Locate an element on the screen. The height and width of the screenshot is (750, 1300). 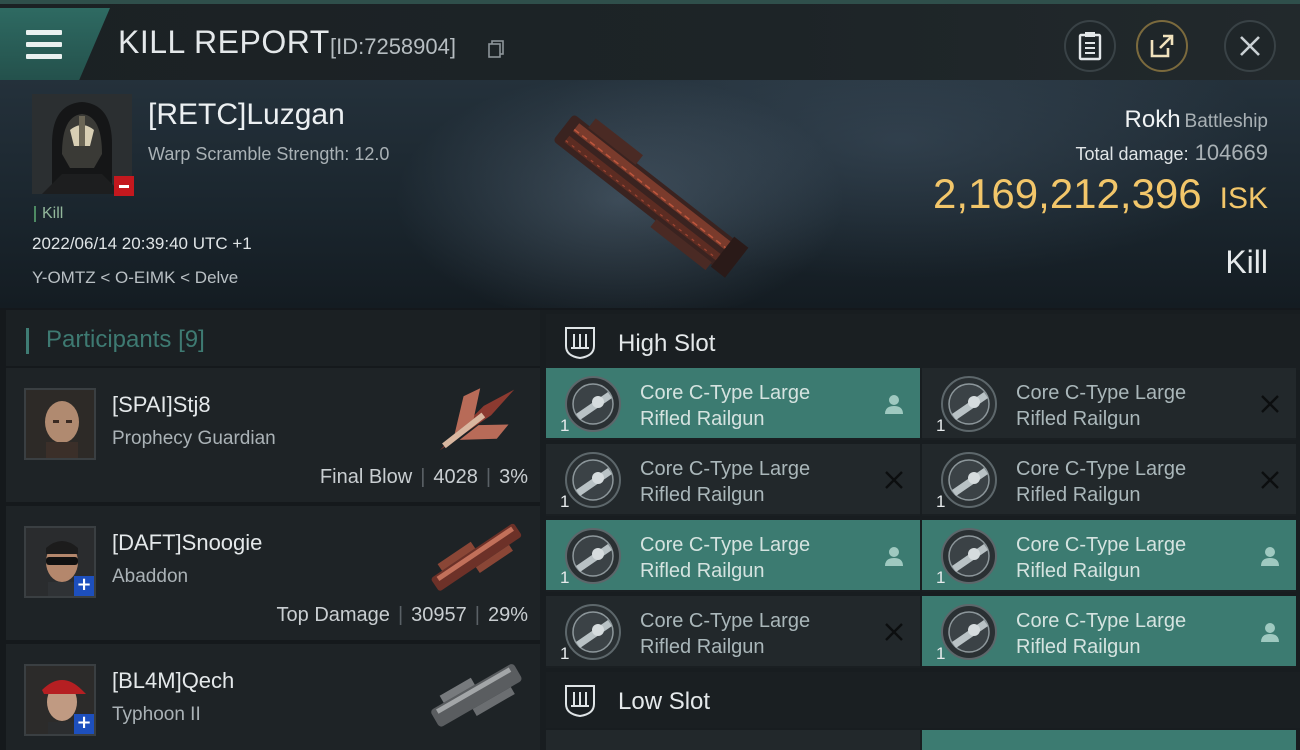
participant-ship: Abaddon is located at coordinates (150, 576).